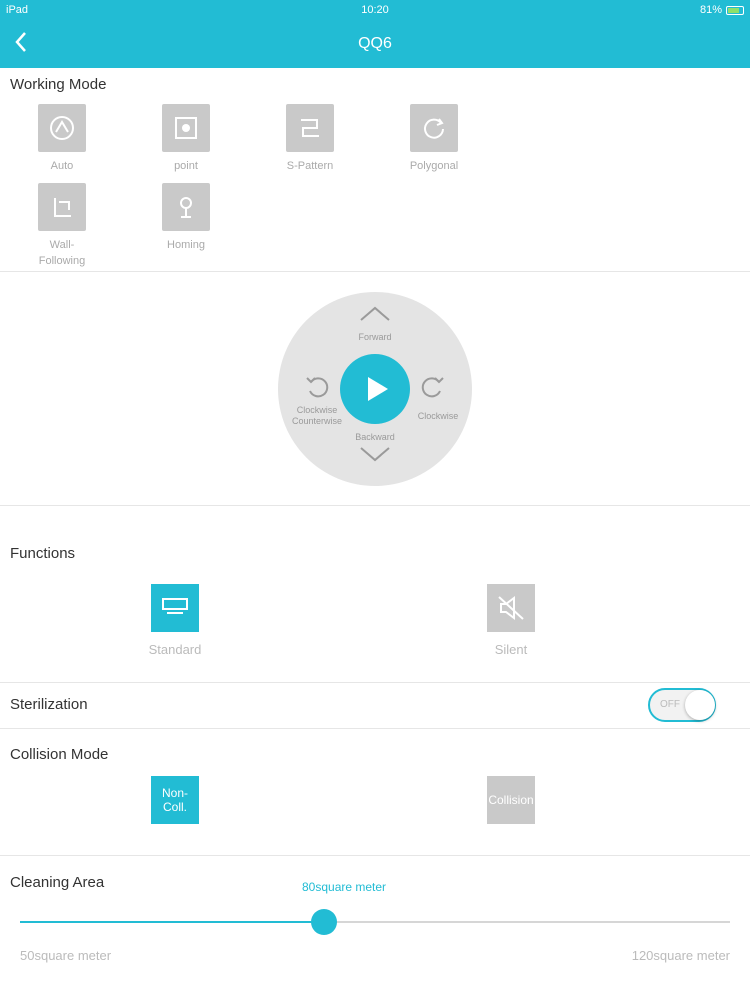  What do you see at coordinates (710, 10) in the screenshot?
I see `battery-percent: 81%` at bounding box center [710, 10].